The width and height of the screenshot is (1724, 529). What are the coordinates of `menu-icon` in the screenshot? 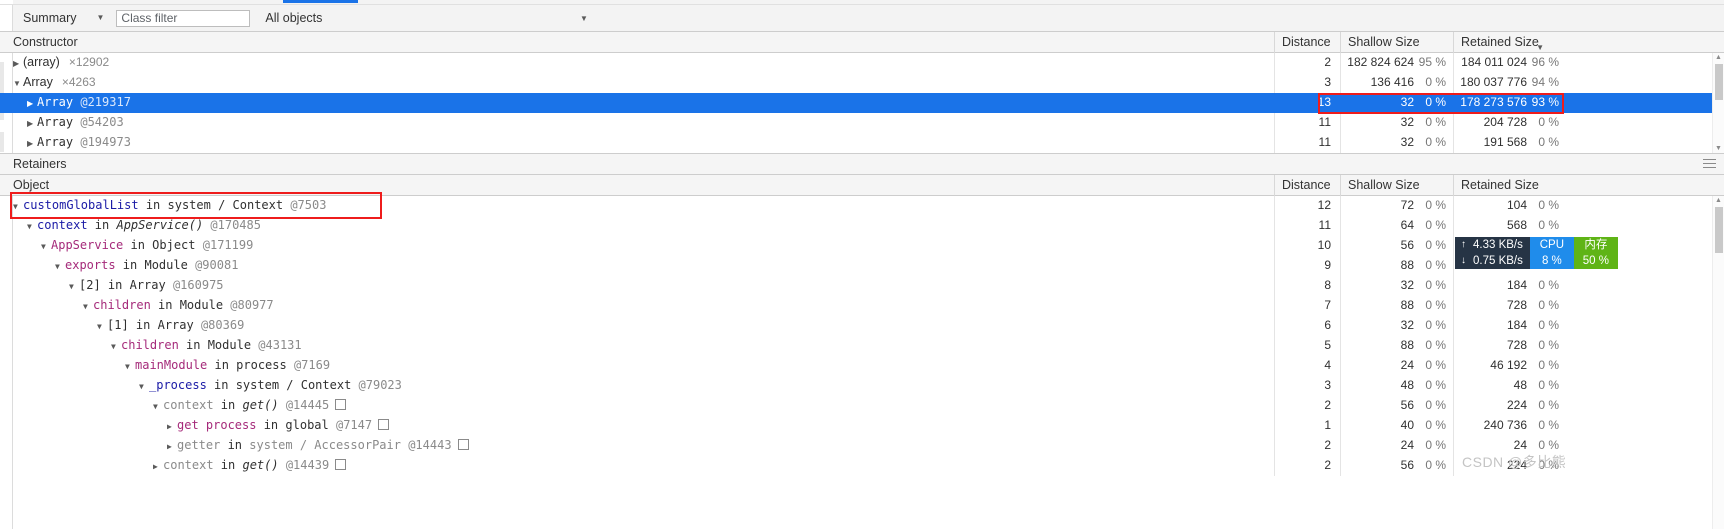 It's located at (1709, 164).